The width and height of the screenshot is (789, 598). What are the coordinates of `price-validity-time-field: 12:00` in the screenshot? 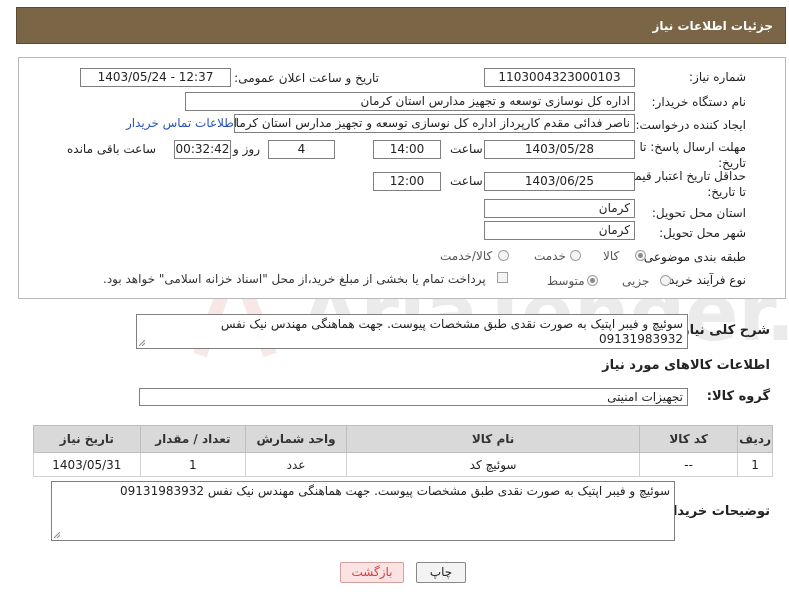 It's located at (407, 181).